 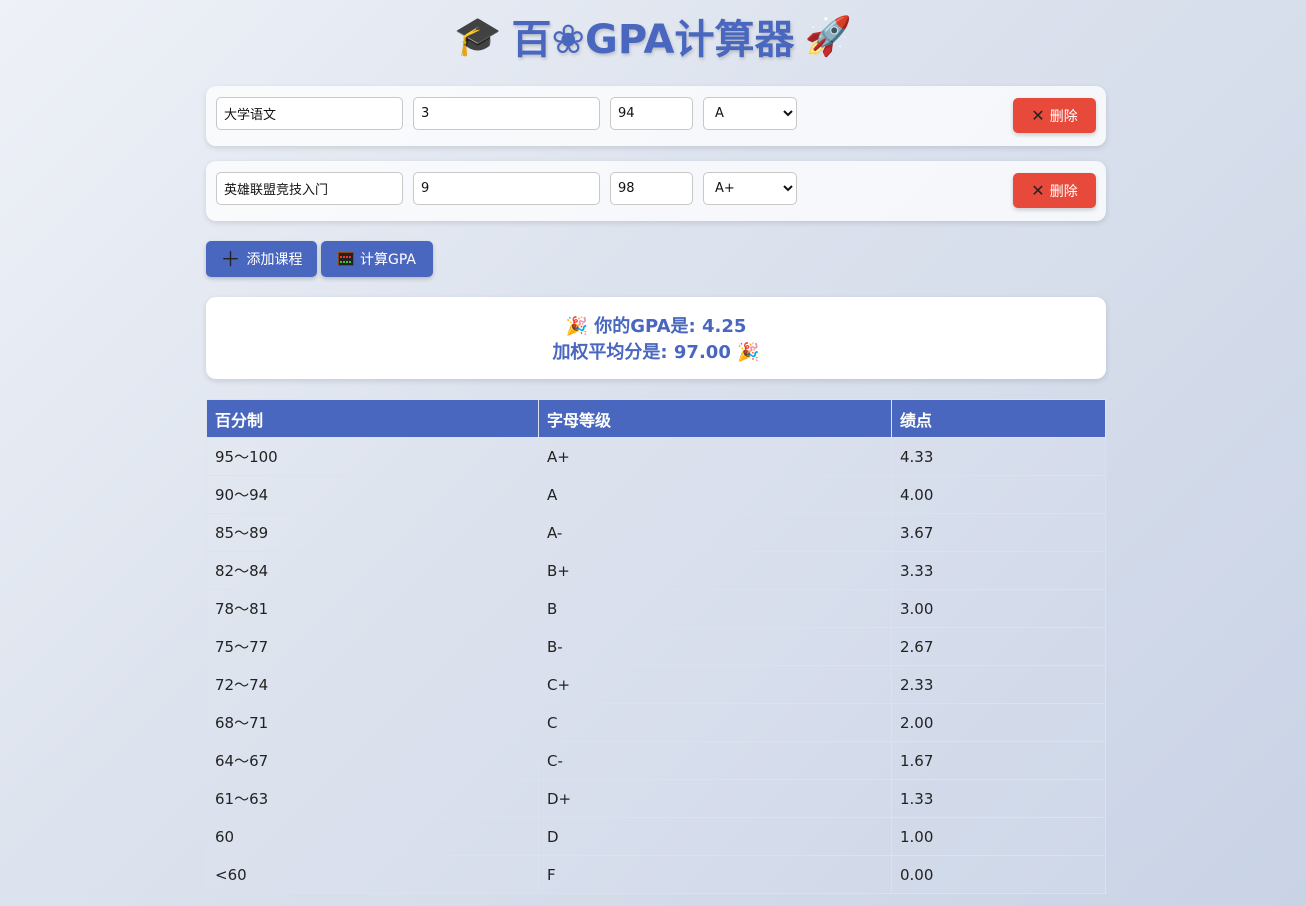 I want to click on gpa-result-text: 你的GPA是: 4.25, so click(x=670, y=326).